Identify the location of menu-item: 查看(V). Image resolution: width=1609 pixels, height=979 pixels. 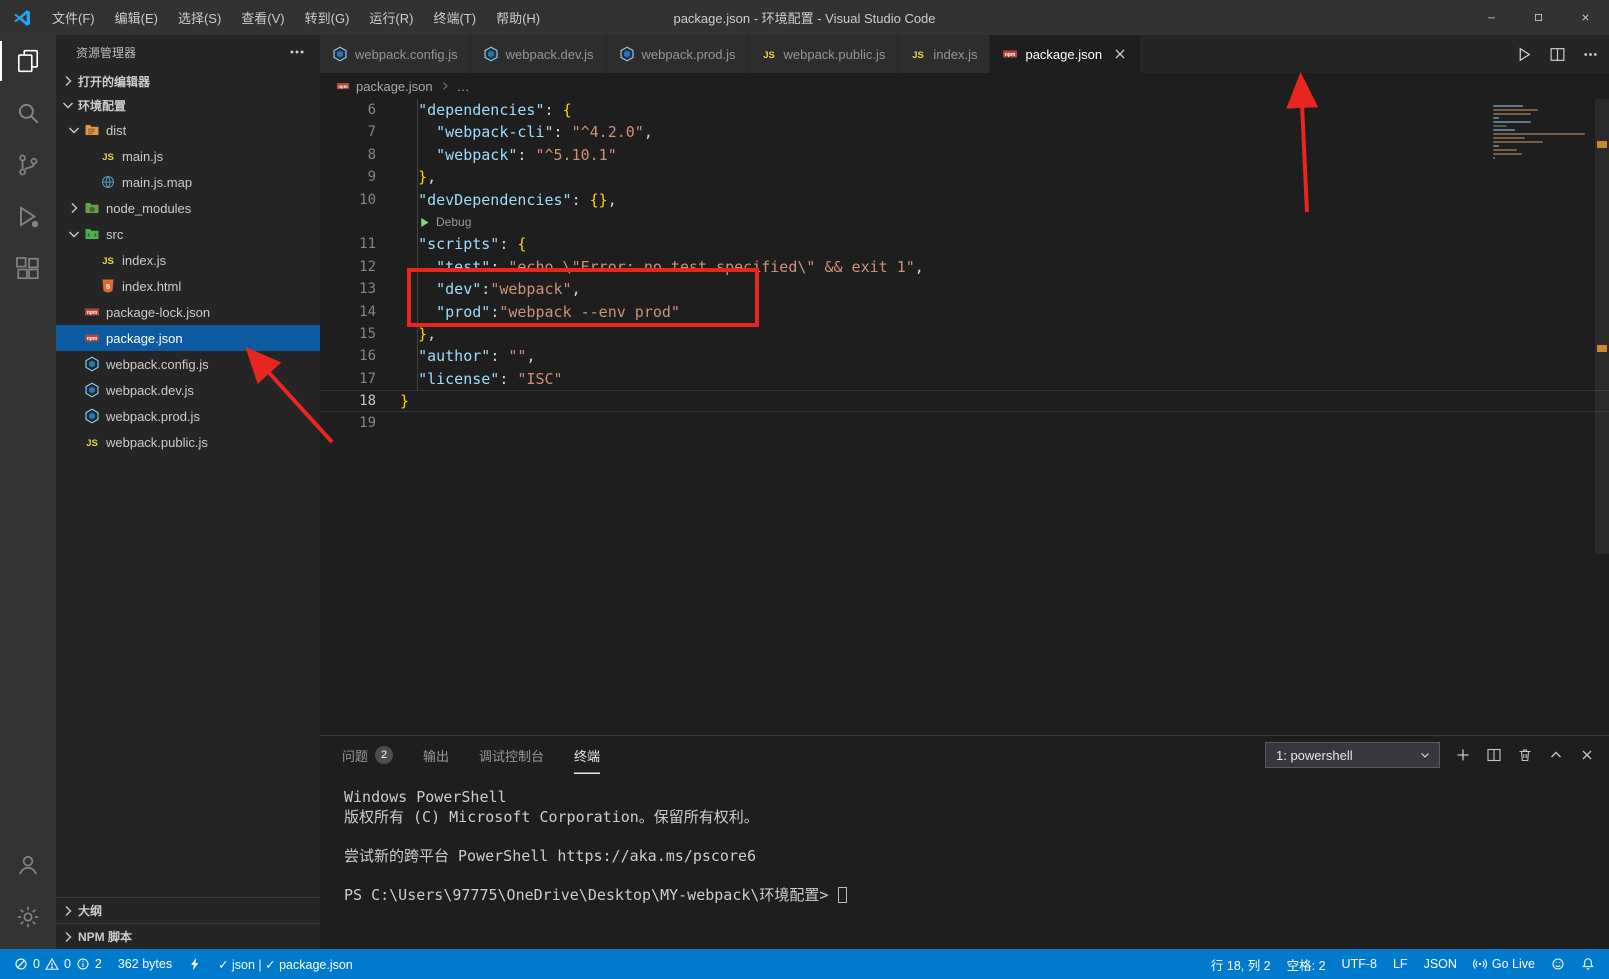
(262, 17).